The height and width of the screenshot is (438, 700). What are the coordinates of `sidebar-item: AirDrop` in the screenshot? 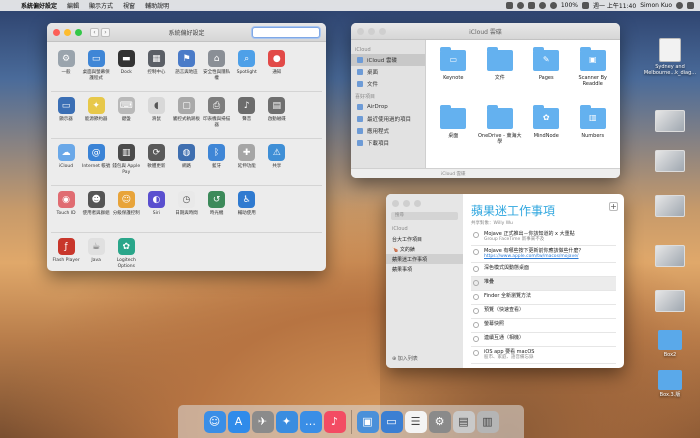 It's located at (388, 107).